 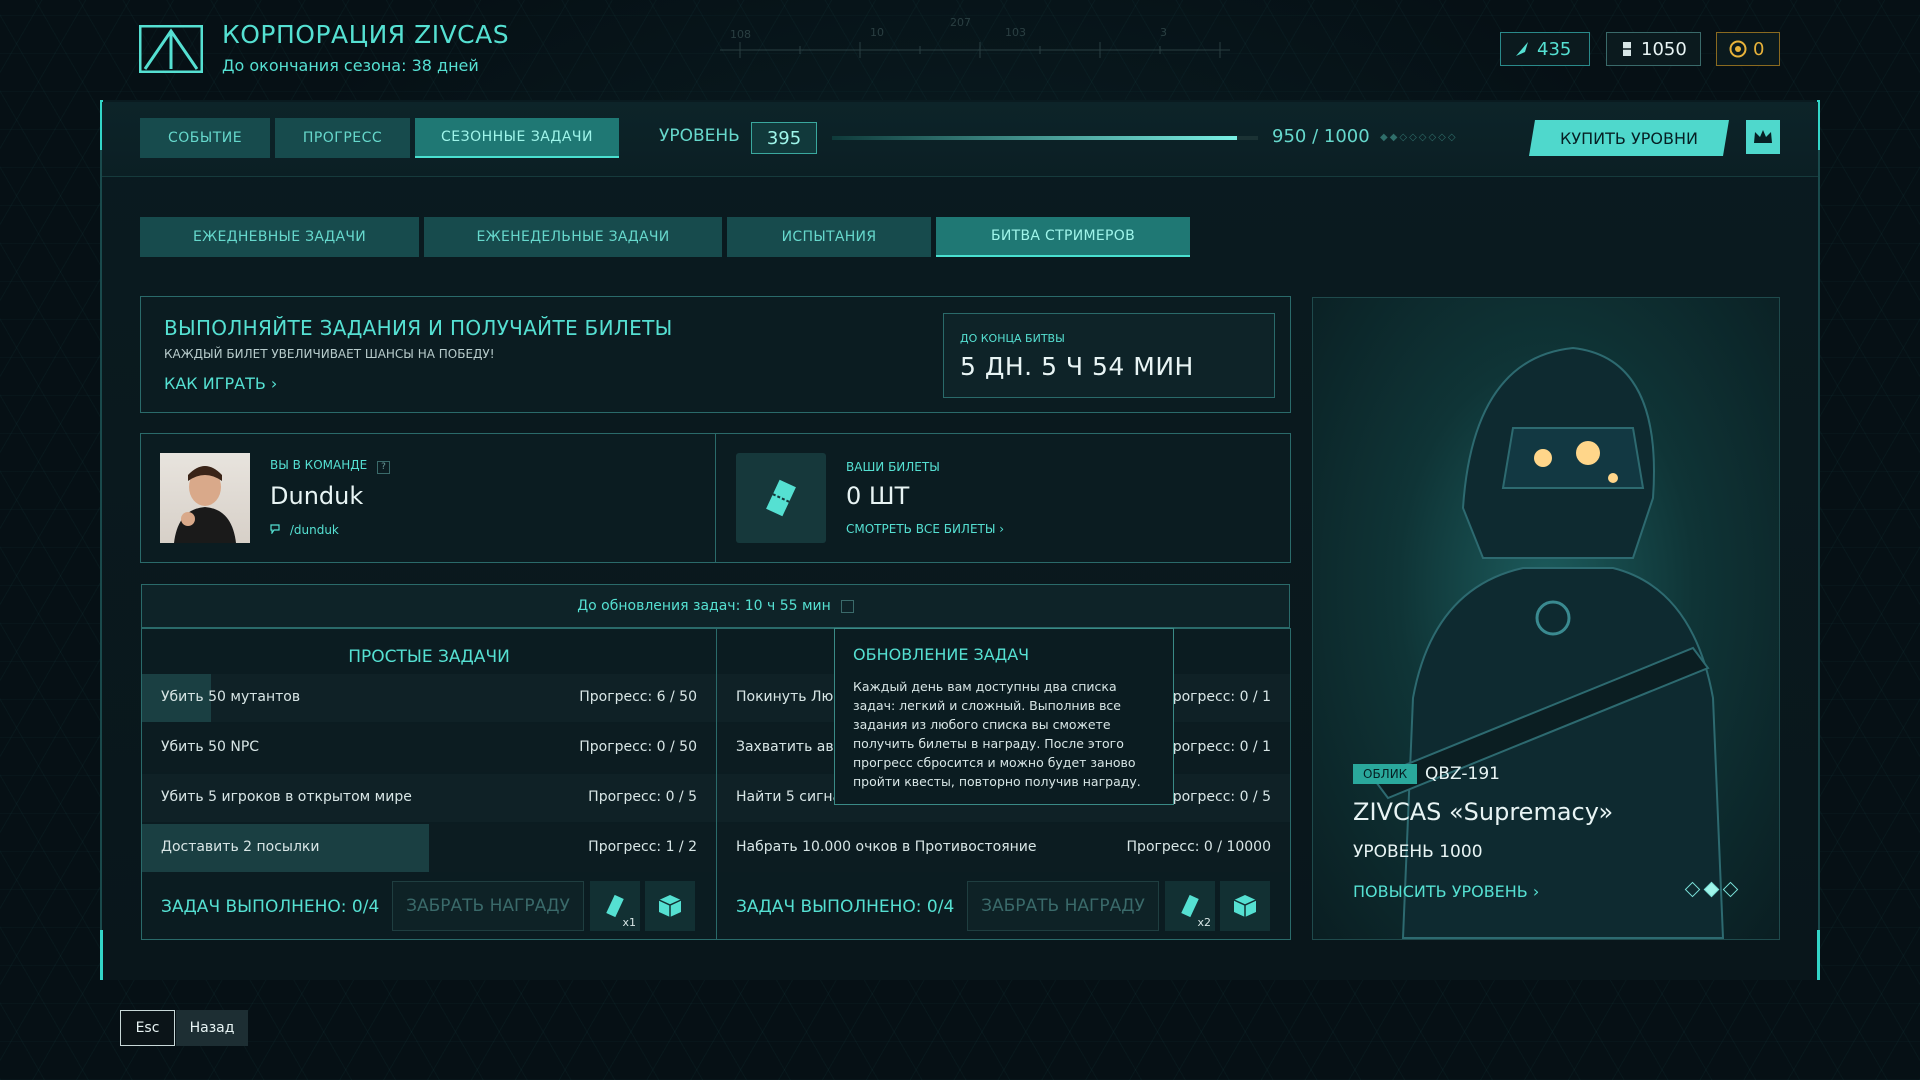 What do you see at coordinates (1015, 32) in the screenshot?
I see `compass-mark: 103` at bounding box center [1015, 32].